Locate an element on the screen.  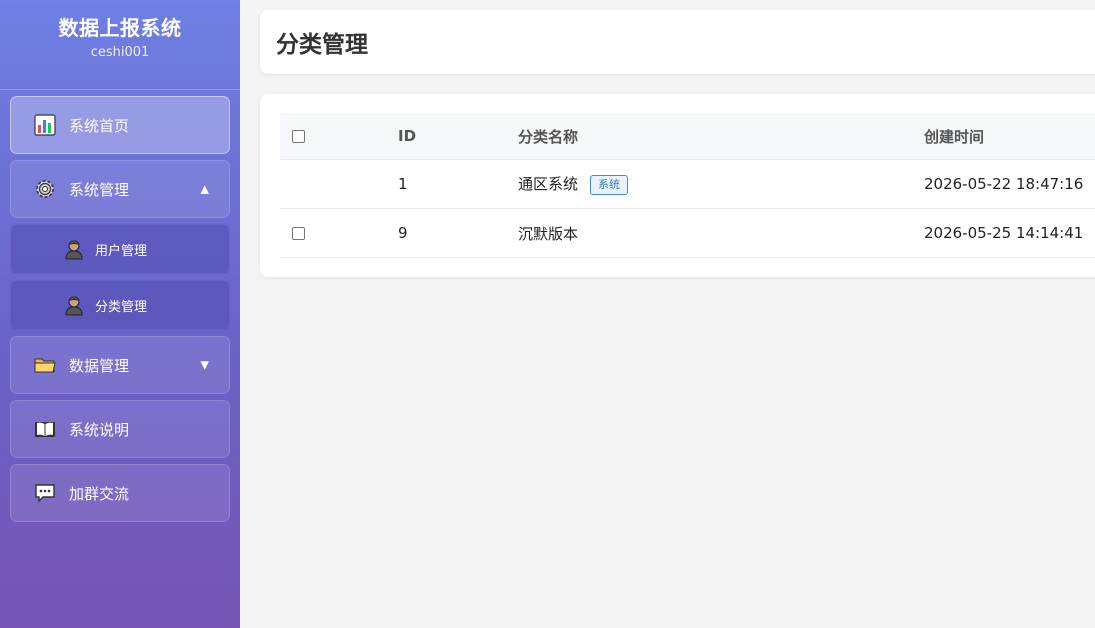
column-header-created: 创建时间 is located at coordinates (1009, 136).